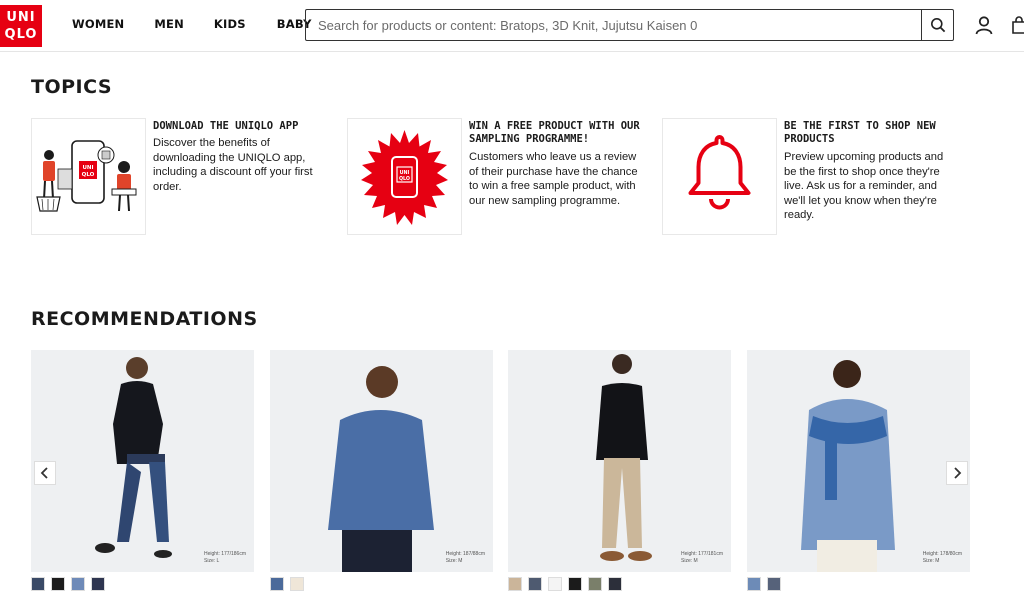 The height and width of the screenshot is (597, 1024). I want to click on product-image: Height: 178/80cm Size: M, so click(858, 461).